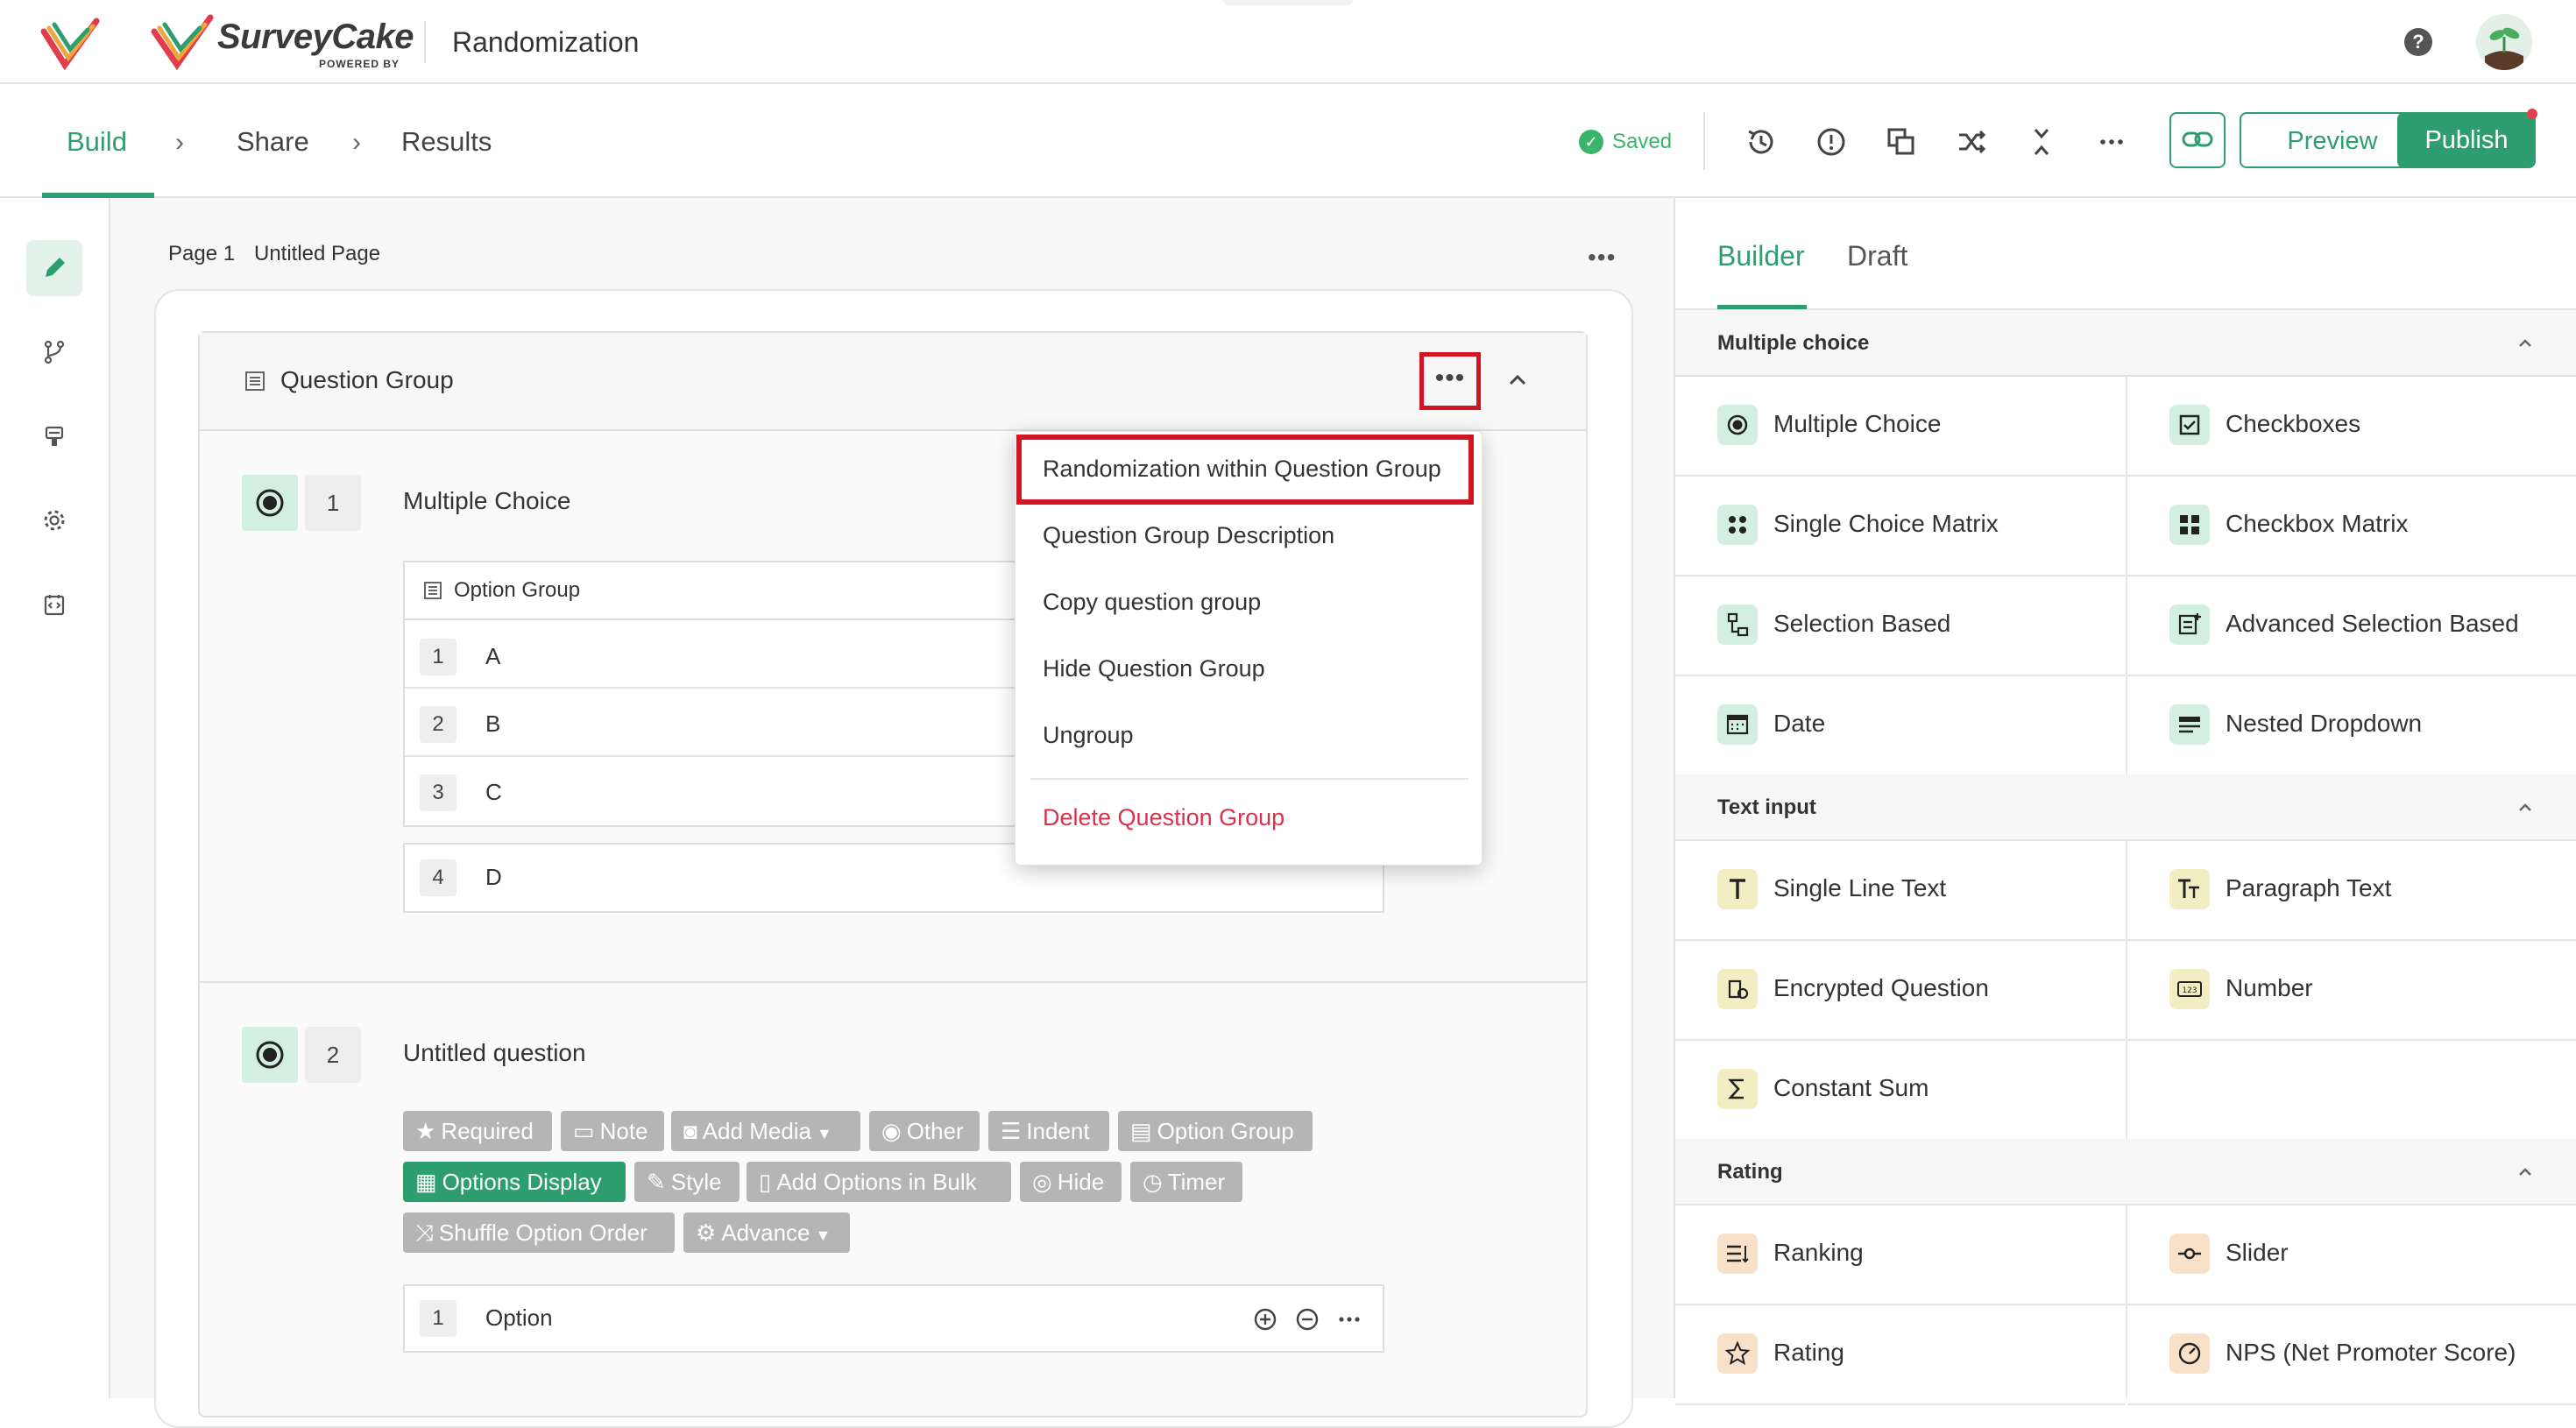 The width and height of the screenshot is (2576, 1428). What do you see at coordinates (1186, 1182) in the screenshot?
I see `timer-chip: ◷ Timer` at bounding box center [1186, 1182].